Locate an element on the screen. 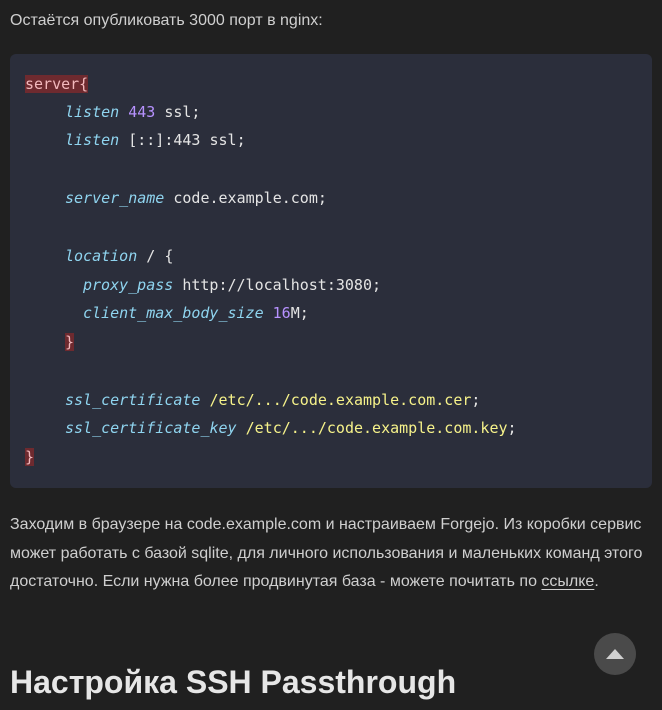 The height and width of the screenshot is (710, 662). code-line-server: server{ is located at coordinates (57, 84).